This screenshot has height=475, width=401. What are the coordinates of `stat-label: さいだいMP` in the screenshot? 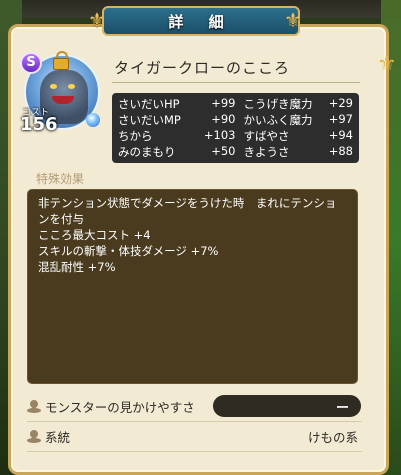 It's located at (149, 120).